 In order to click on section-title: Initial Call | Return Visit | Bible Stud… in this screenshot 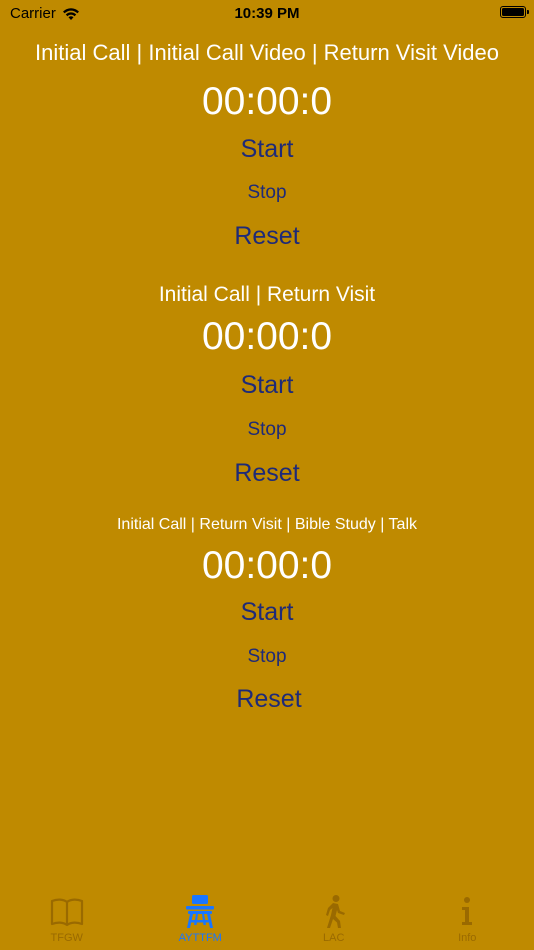, I will do `click(266, 524)`.